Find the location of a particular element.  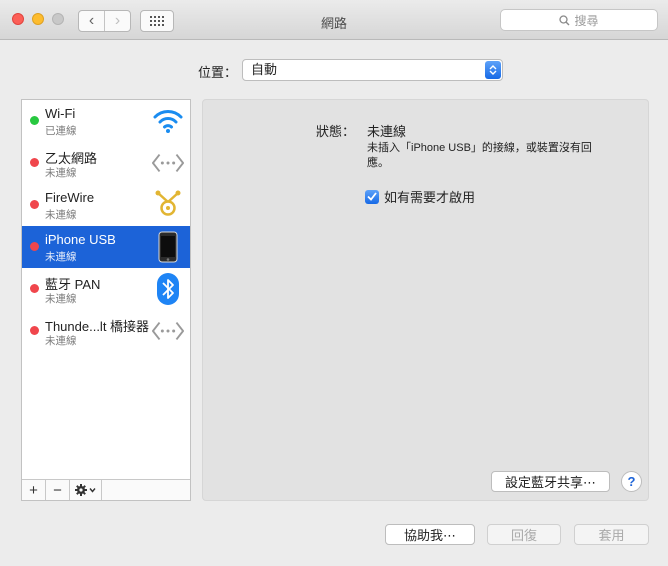

wifi-icon is located at coordinates (168, 121).